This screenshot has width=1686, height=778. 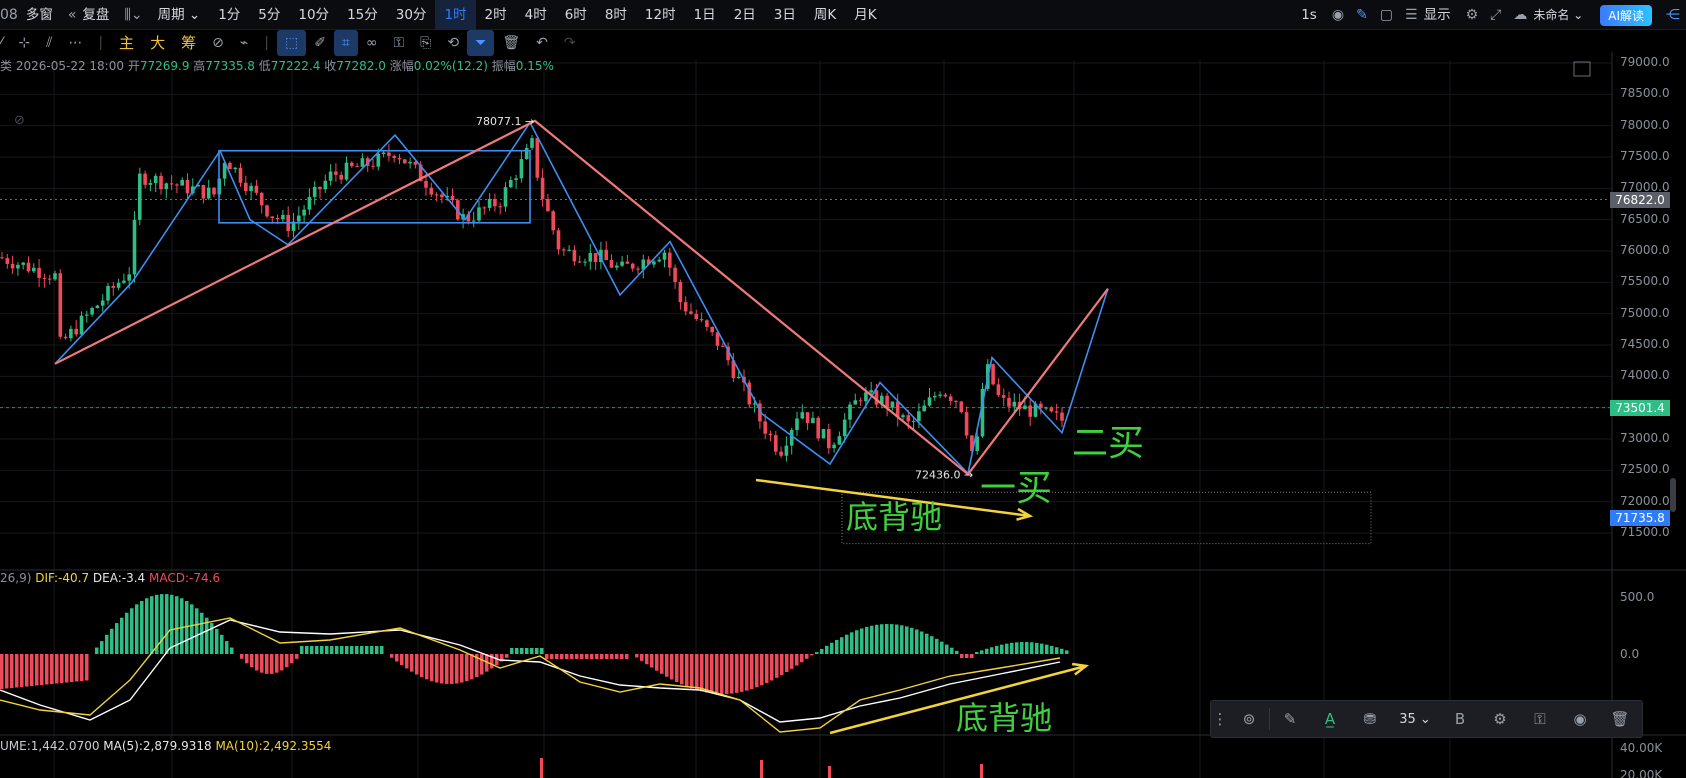 What do you see at coordinates (1442, 15) in the screenshot?
I see `display-button: 显示` at bounding box center [1442, 15].